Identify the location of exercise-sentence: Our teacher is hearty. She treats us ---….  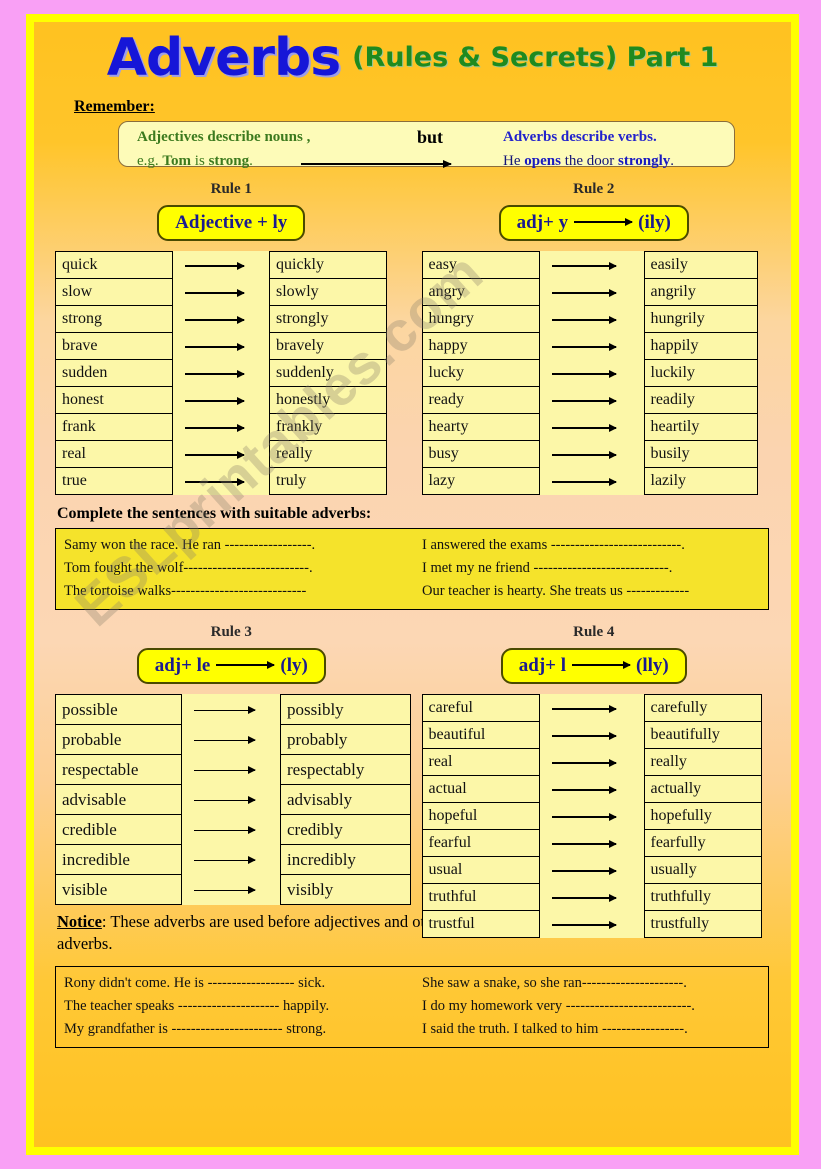
(586, 591).